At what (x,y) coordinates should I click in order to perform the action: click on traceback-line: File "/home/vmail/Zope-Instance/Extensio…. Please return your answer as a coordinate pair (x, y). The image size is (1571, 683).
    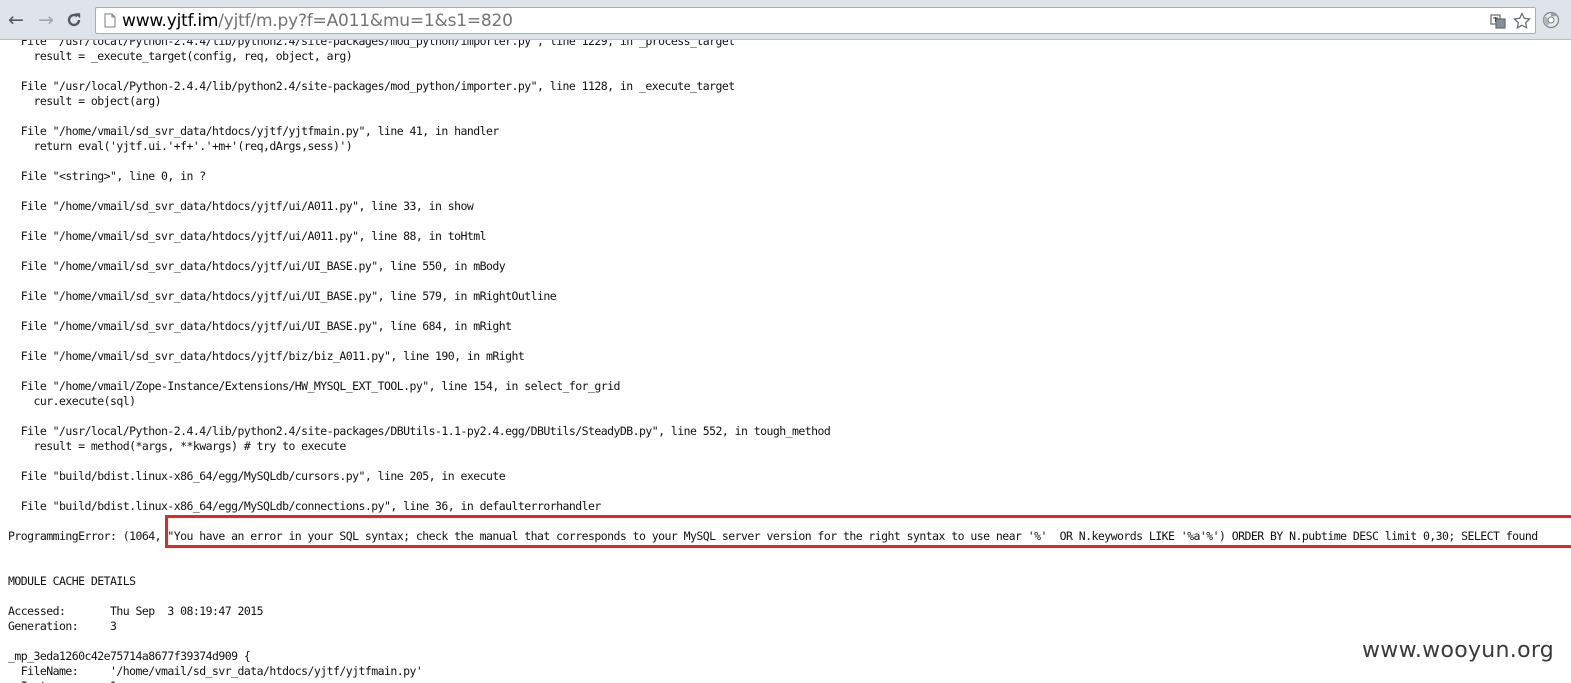
    Looking at the image, I should click on (314, 386).